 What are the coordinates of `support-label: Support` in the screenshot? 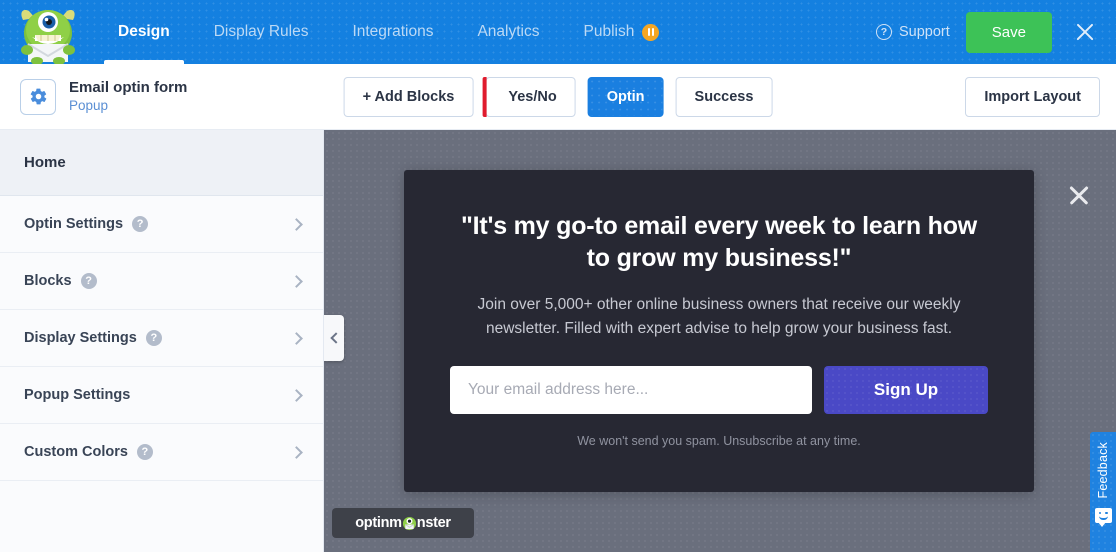 It's located at (924, 32).